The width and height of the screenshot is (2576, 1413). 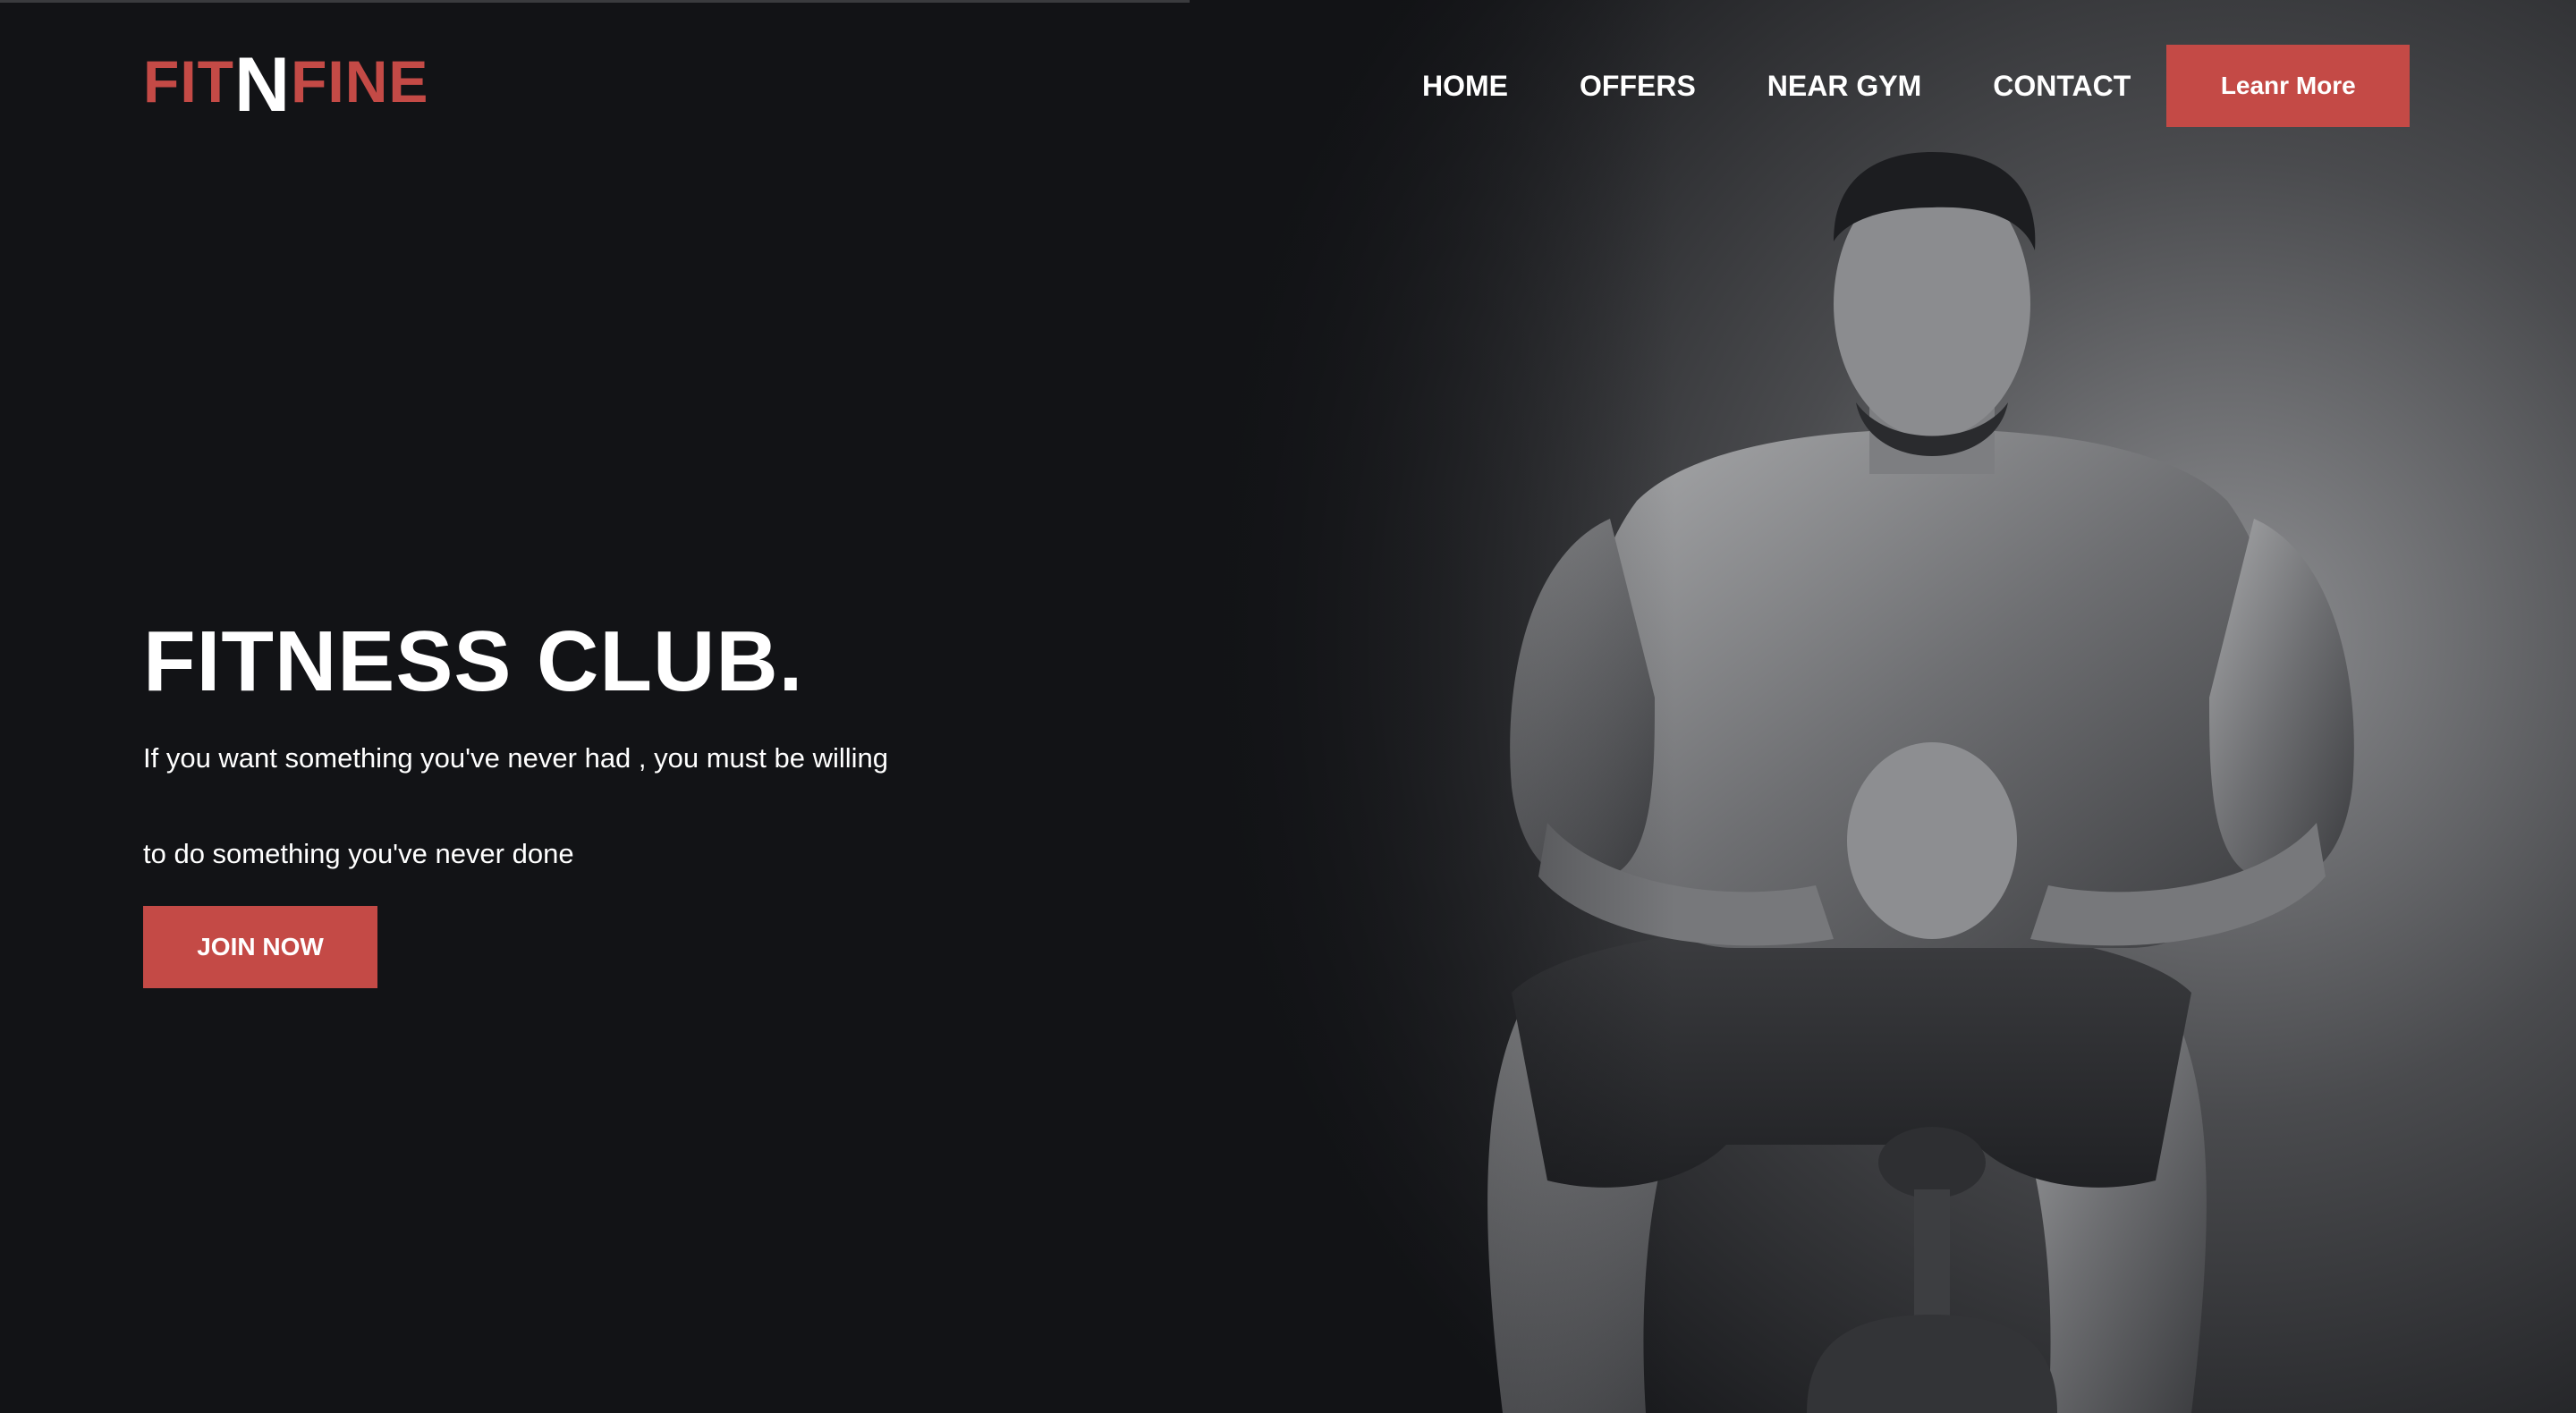 I want to click on join-now-button: JOIN NOW, so click(x=260, y=947).